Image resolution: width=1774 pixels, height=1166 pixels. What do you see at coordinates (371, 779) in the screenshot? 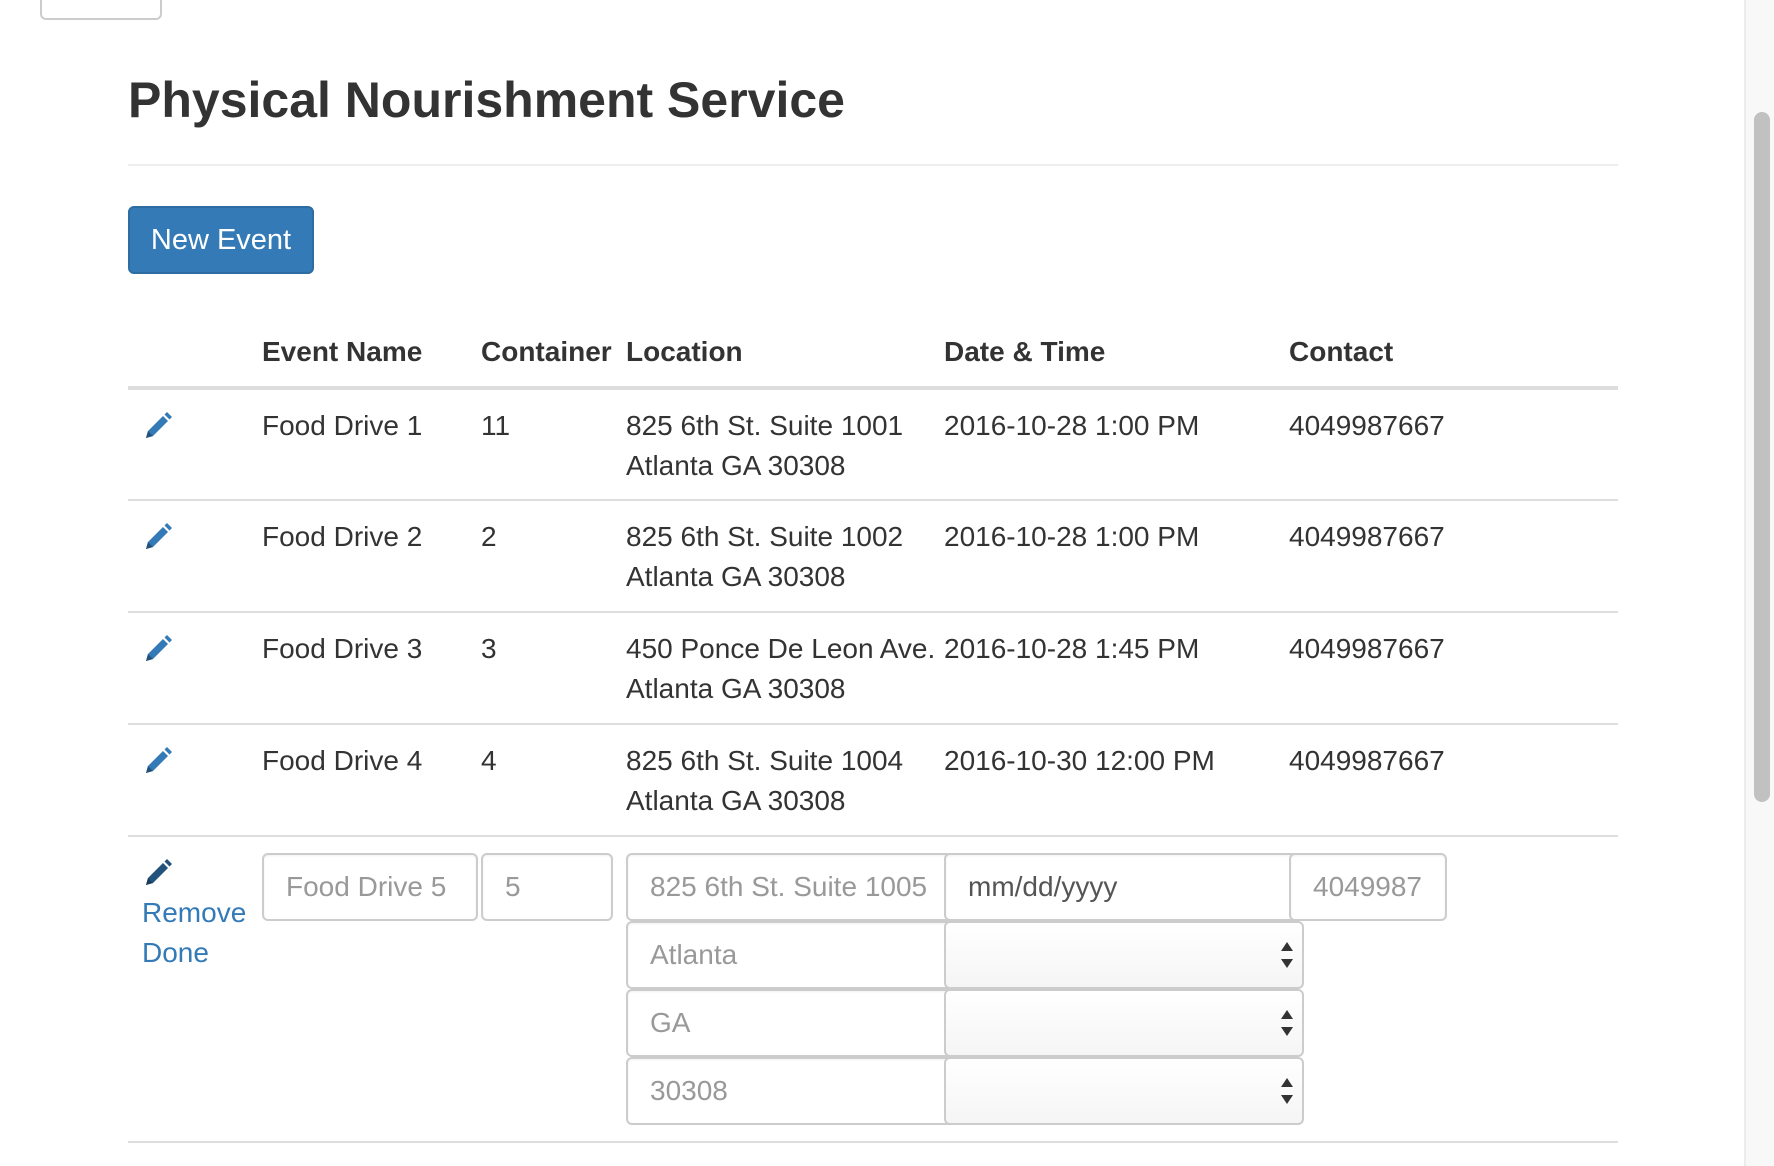
I see `cell-event-name: Food Drive 4` at bounding box center [371, 779].